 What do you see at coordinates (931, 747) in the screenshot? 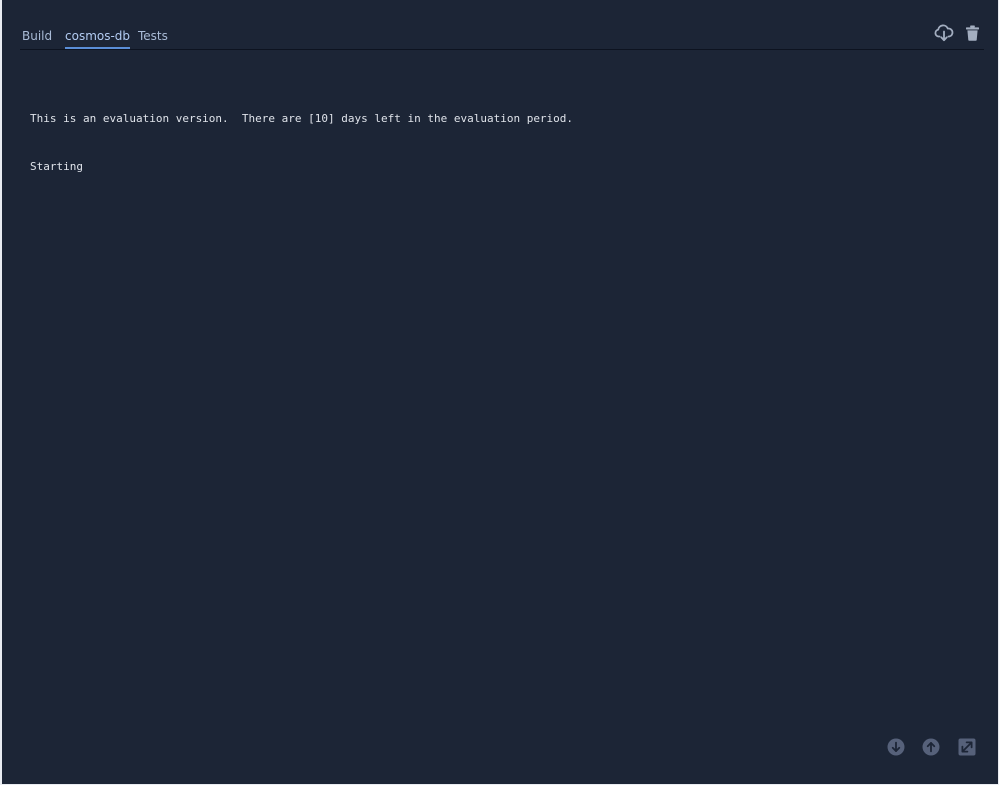
I see `scroll-to-top-icon` at bounding box center [931, 747].